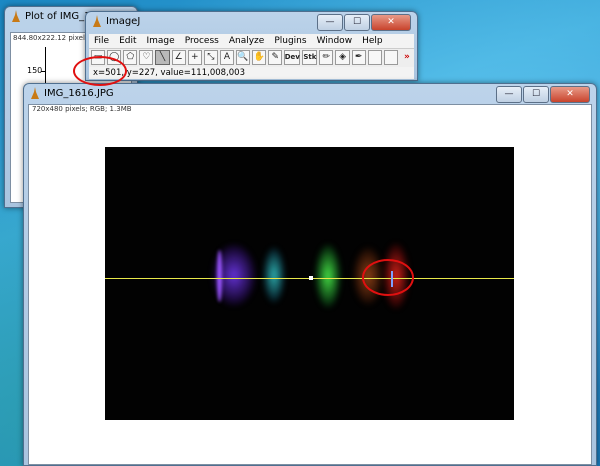  I want to click on more-tools-icon: », so click(407, 57).